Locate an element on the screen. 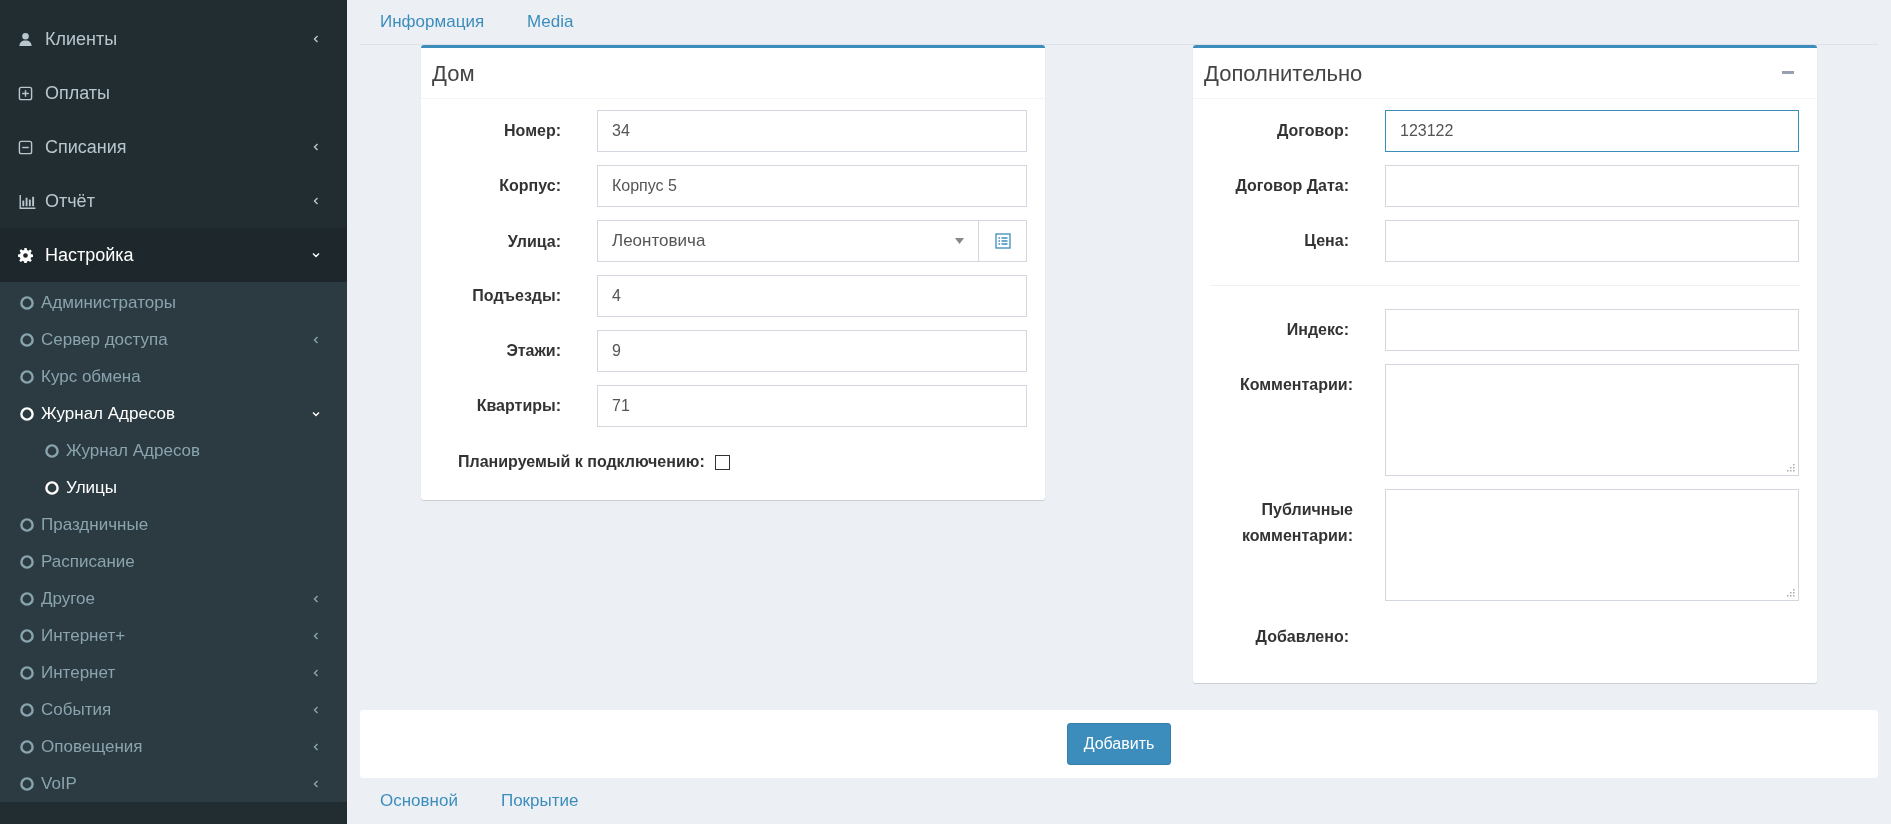 The width and height of the screenshot is (1891, 824). input-field: Корпус 5 is located at coordinates (812, 186).